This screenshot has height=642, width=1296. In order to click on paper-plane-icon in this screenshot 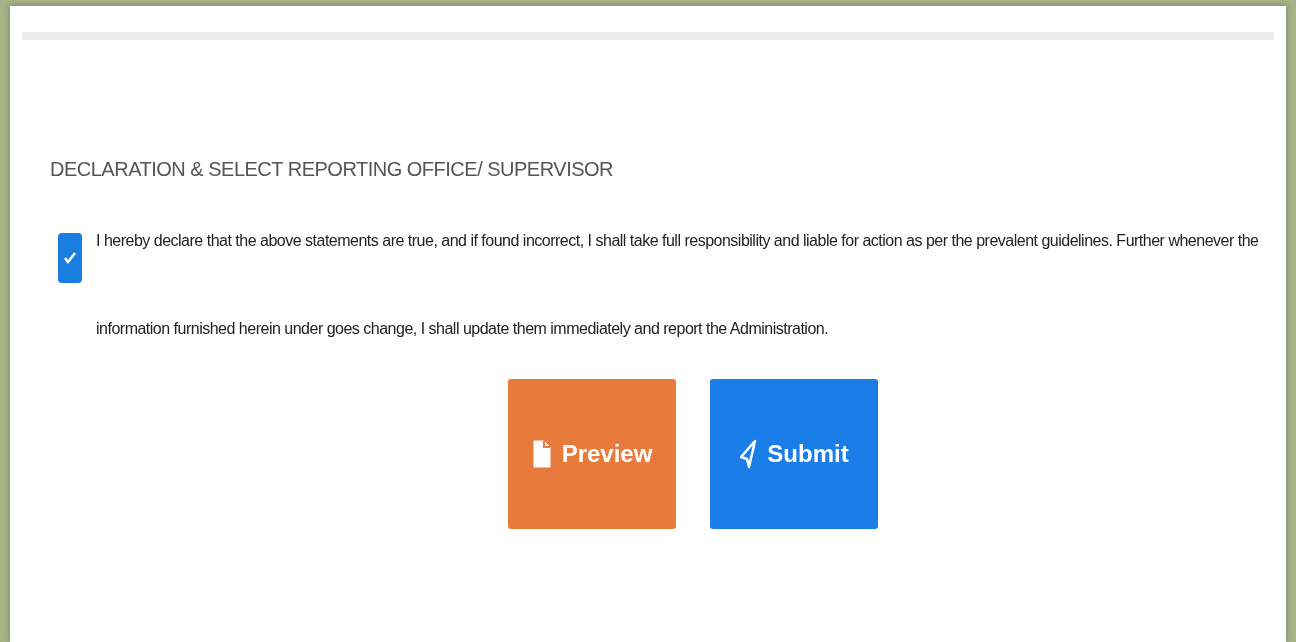, I will do `click(748, 454)`.